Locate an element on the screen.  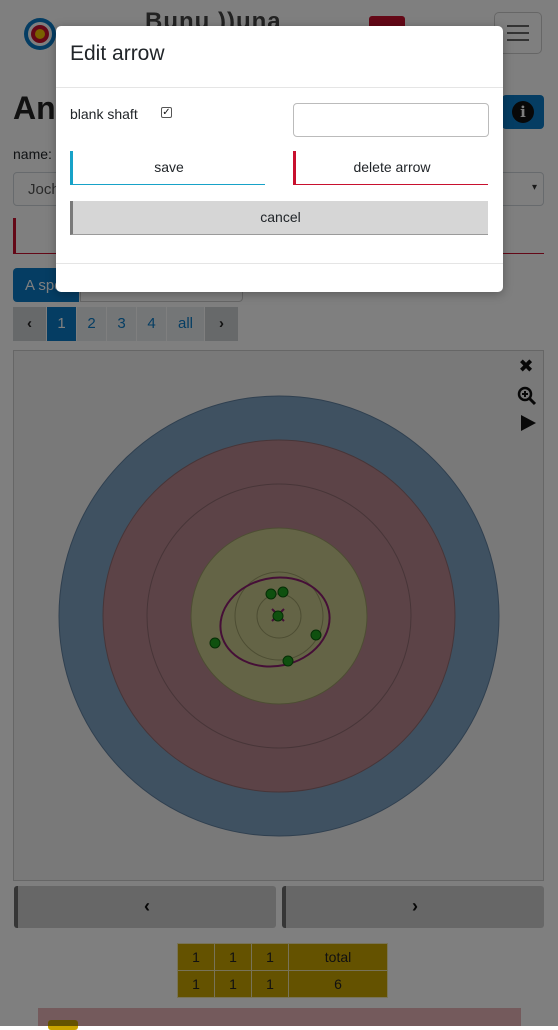
cancel-button: cancel is located at coordinates (279, 218).